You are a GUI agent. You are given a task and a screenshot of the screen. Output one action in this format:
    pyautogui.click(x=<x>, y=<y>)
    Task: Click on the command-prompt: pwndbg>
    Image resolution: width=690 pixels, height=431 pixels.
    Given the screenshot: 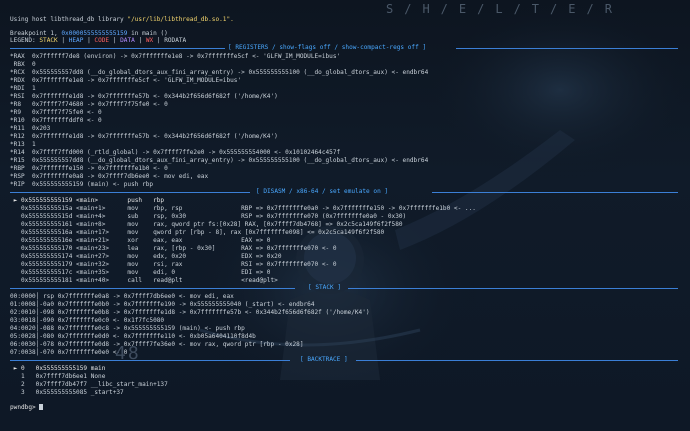 What is the action you would take?
    pyautogui.click(x=27, y=407)
    